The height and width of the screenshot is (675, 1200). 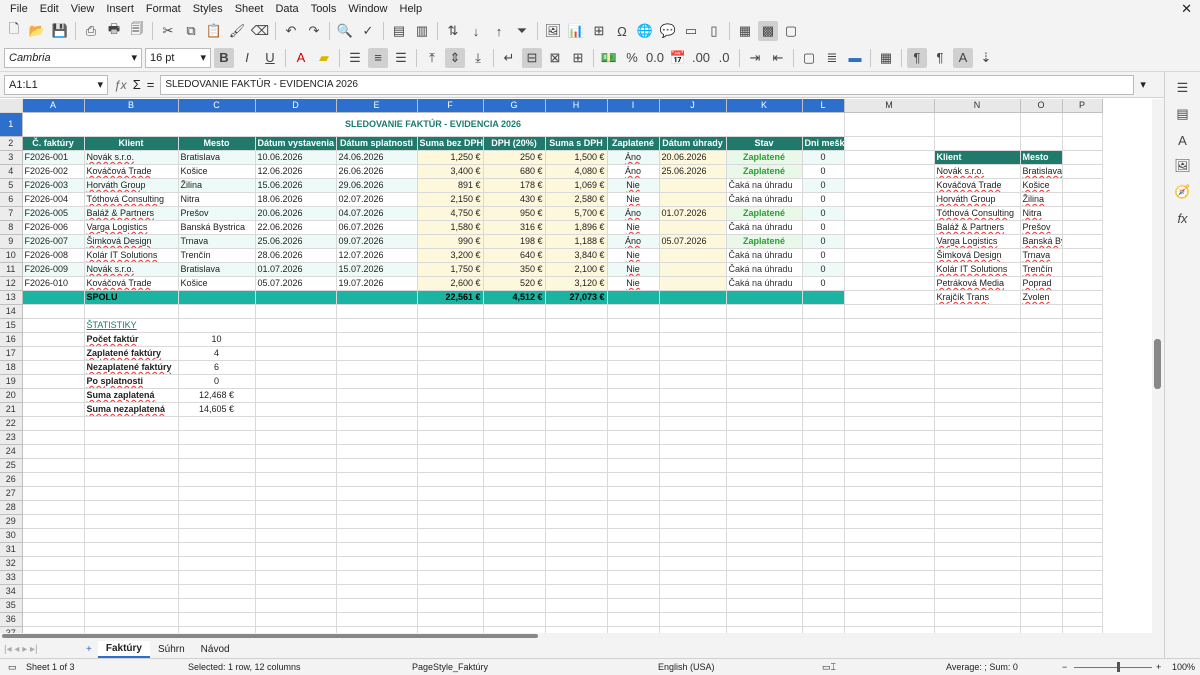 I want to click on add-sheet-icon: +, so click(x=89, y=649).